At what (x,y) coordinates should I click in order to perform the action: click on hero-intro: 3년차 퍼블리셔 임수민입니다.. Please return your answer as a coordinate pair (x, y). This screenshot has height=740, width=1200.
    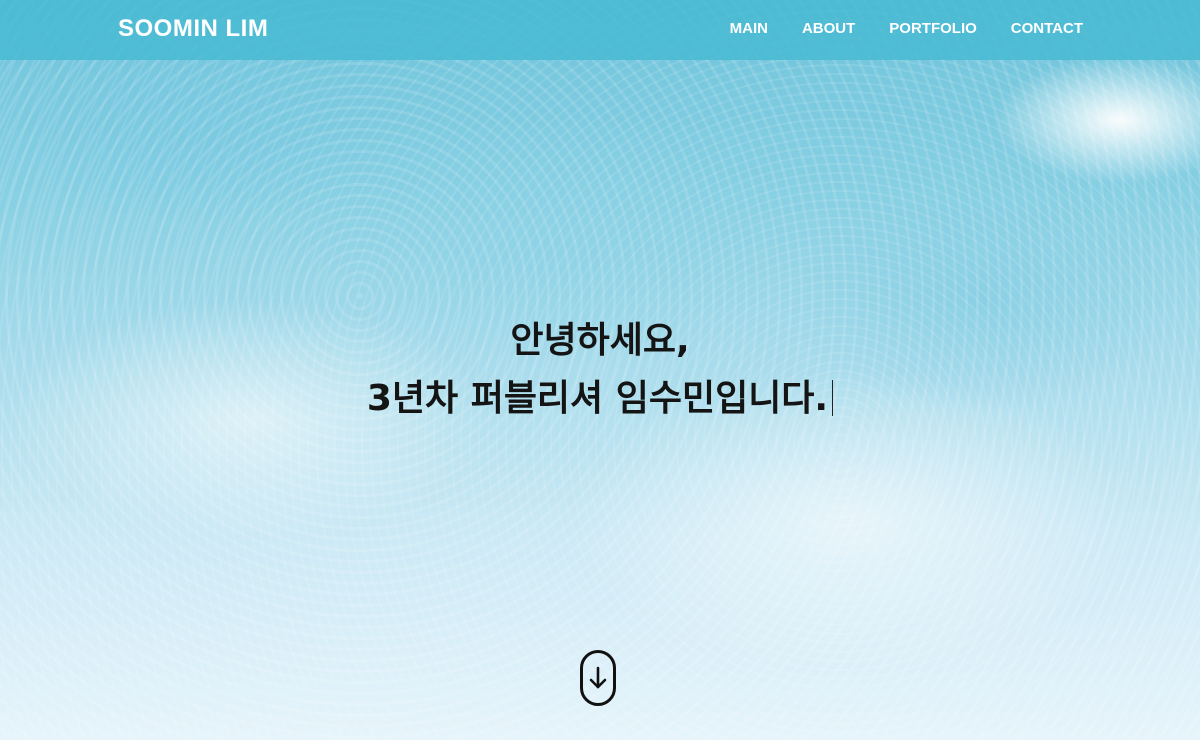
    Looking at the image, I should click on (597, 398).